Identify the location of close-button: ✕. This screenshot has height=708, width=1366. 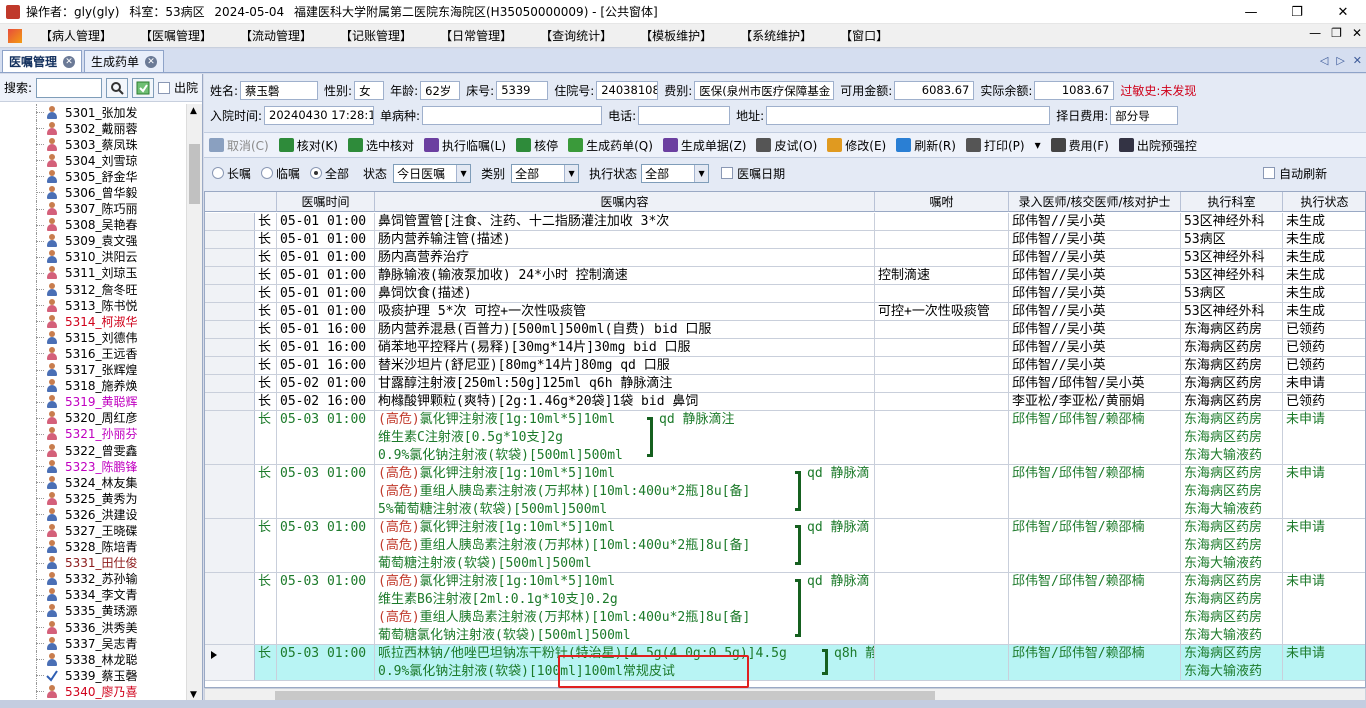
(1343, 12).